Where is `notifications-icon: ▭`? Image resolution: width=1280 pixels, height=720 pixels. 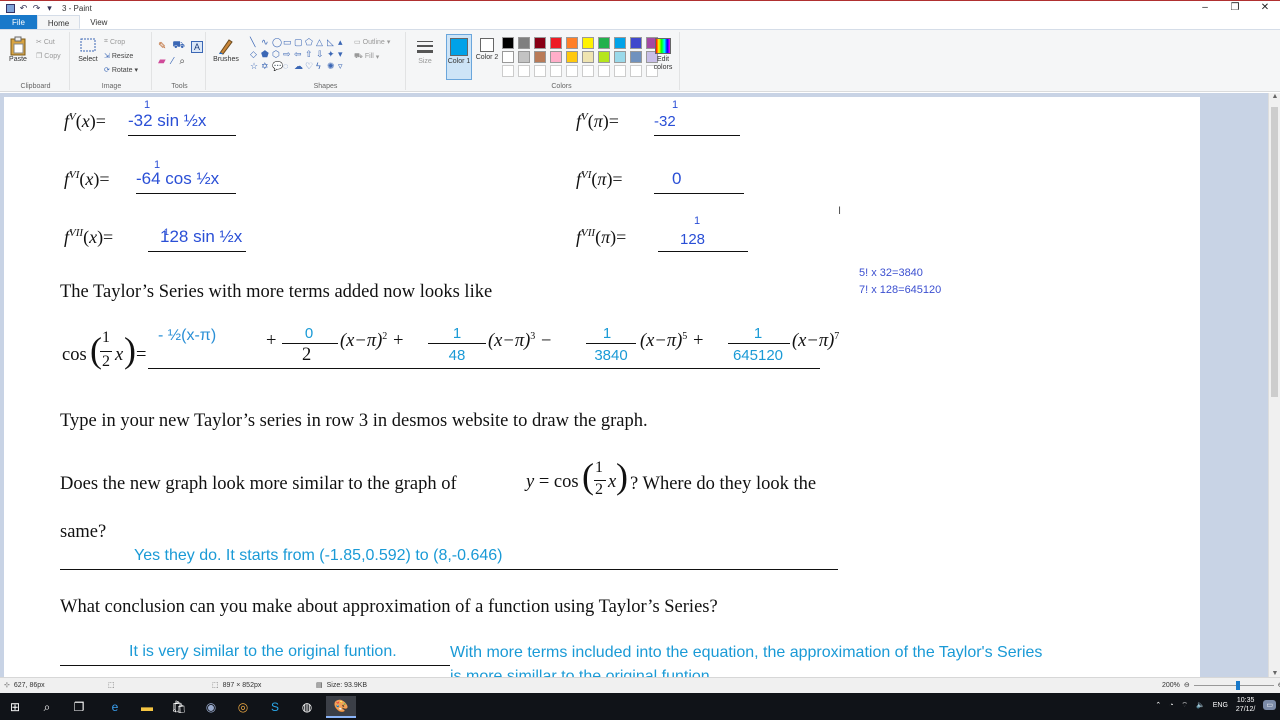 notifications-icon: ▭ is located at coordinates (1269, 705).